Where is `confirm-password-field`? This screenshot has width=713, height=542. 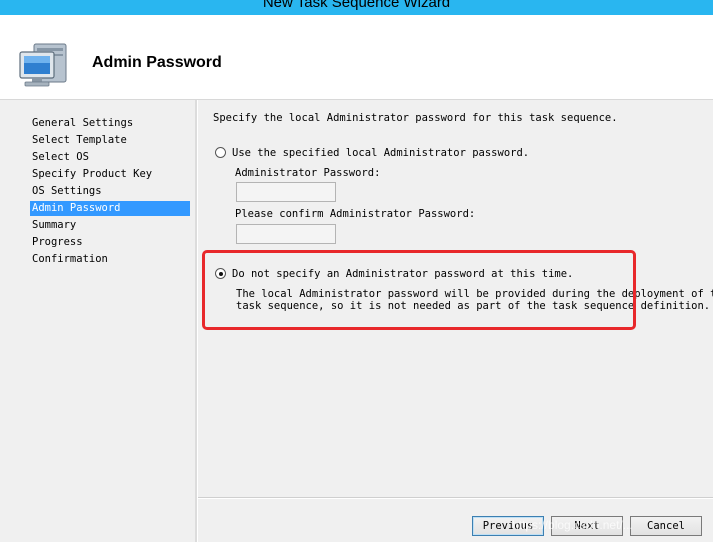 confirm-password-field is located at coordinates (286, 234).